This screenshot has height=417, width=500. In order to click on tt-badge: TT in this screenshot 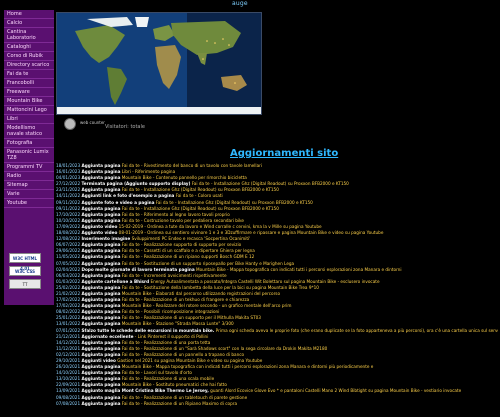, I will do `click(25, 284)`.